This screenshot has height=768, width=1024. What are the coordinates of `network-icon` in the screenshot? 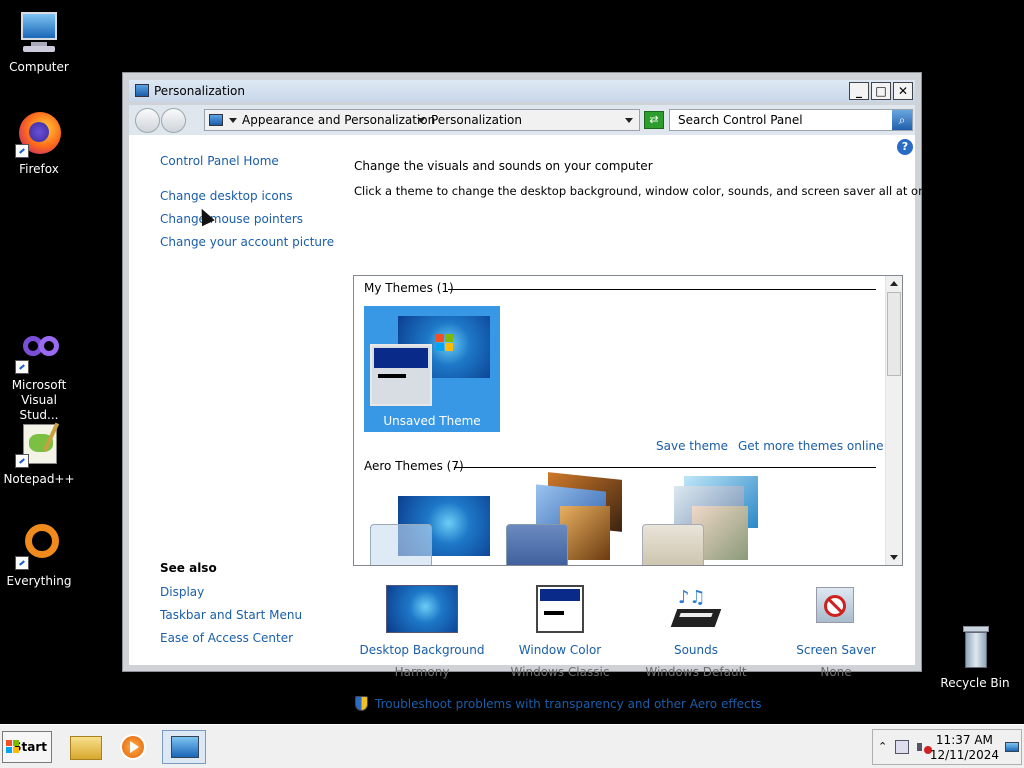 It's located at (902, 747).